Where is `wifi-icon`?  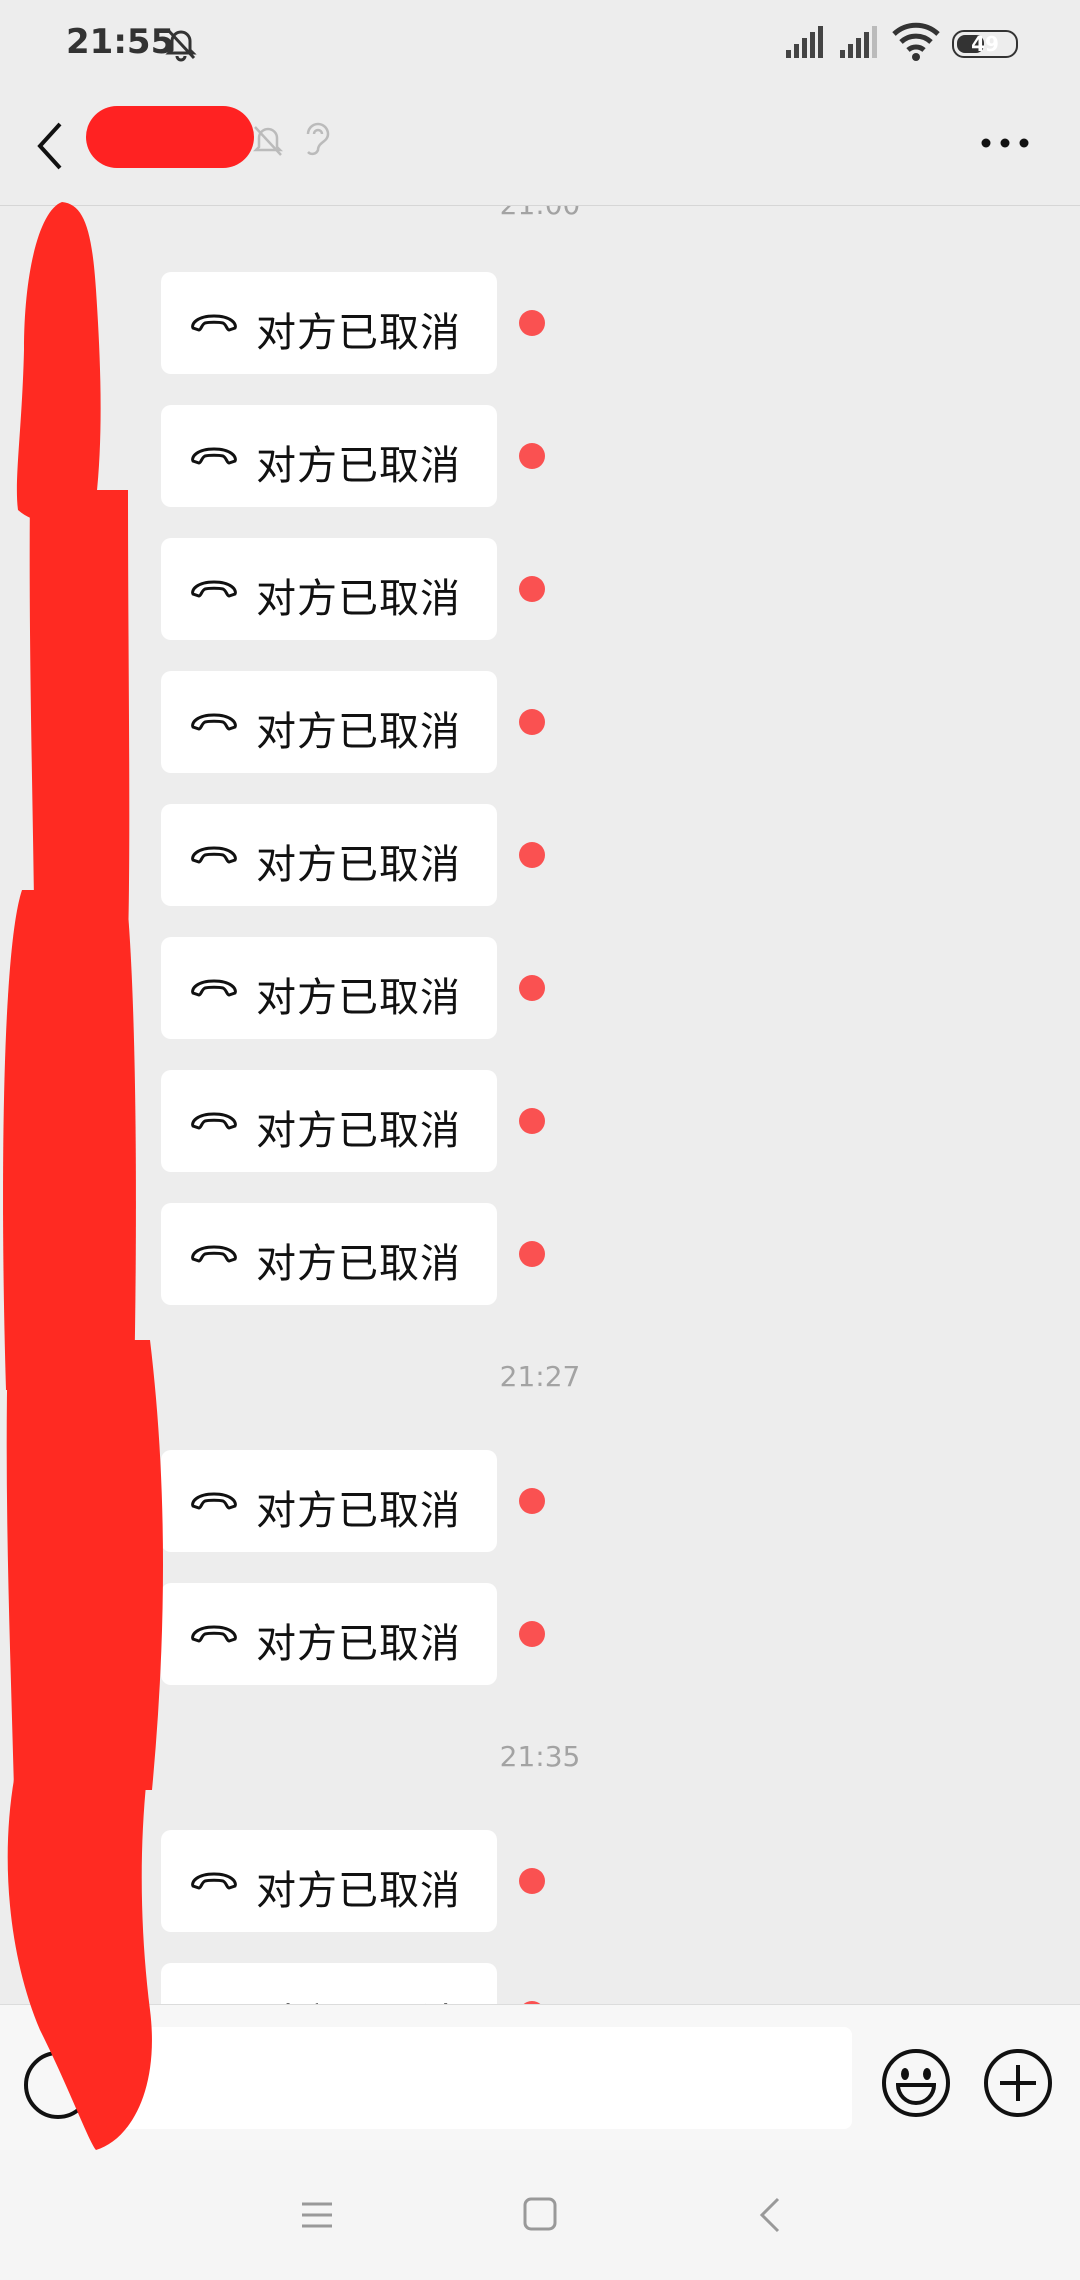
wifi-icon is located at coordinates (916, 44).